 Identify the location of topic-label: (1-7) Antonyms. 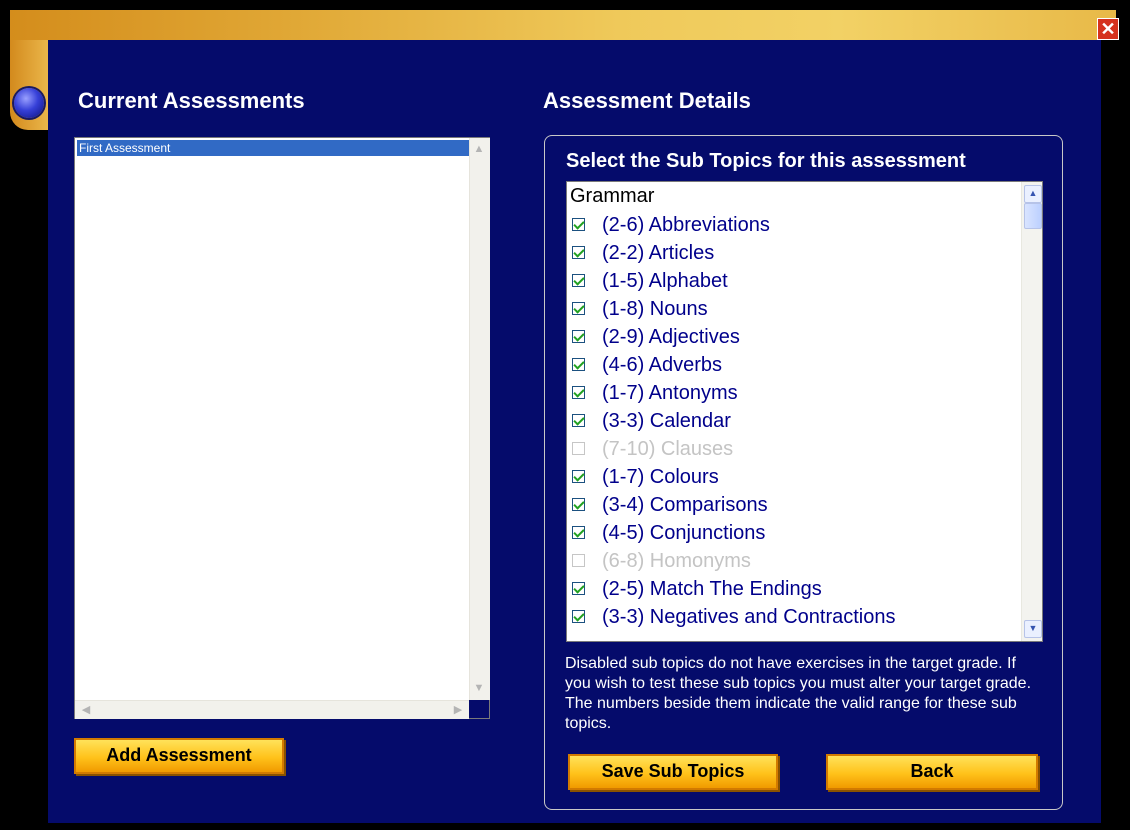
(670, 393).